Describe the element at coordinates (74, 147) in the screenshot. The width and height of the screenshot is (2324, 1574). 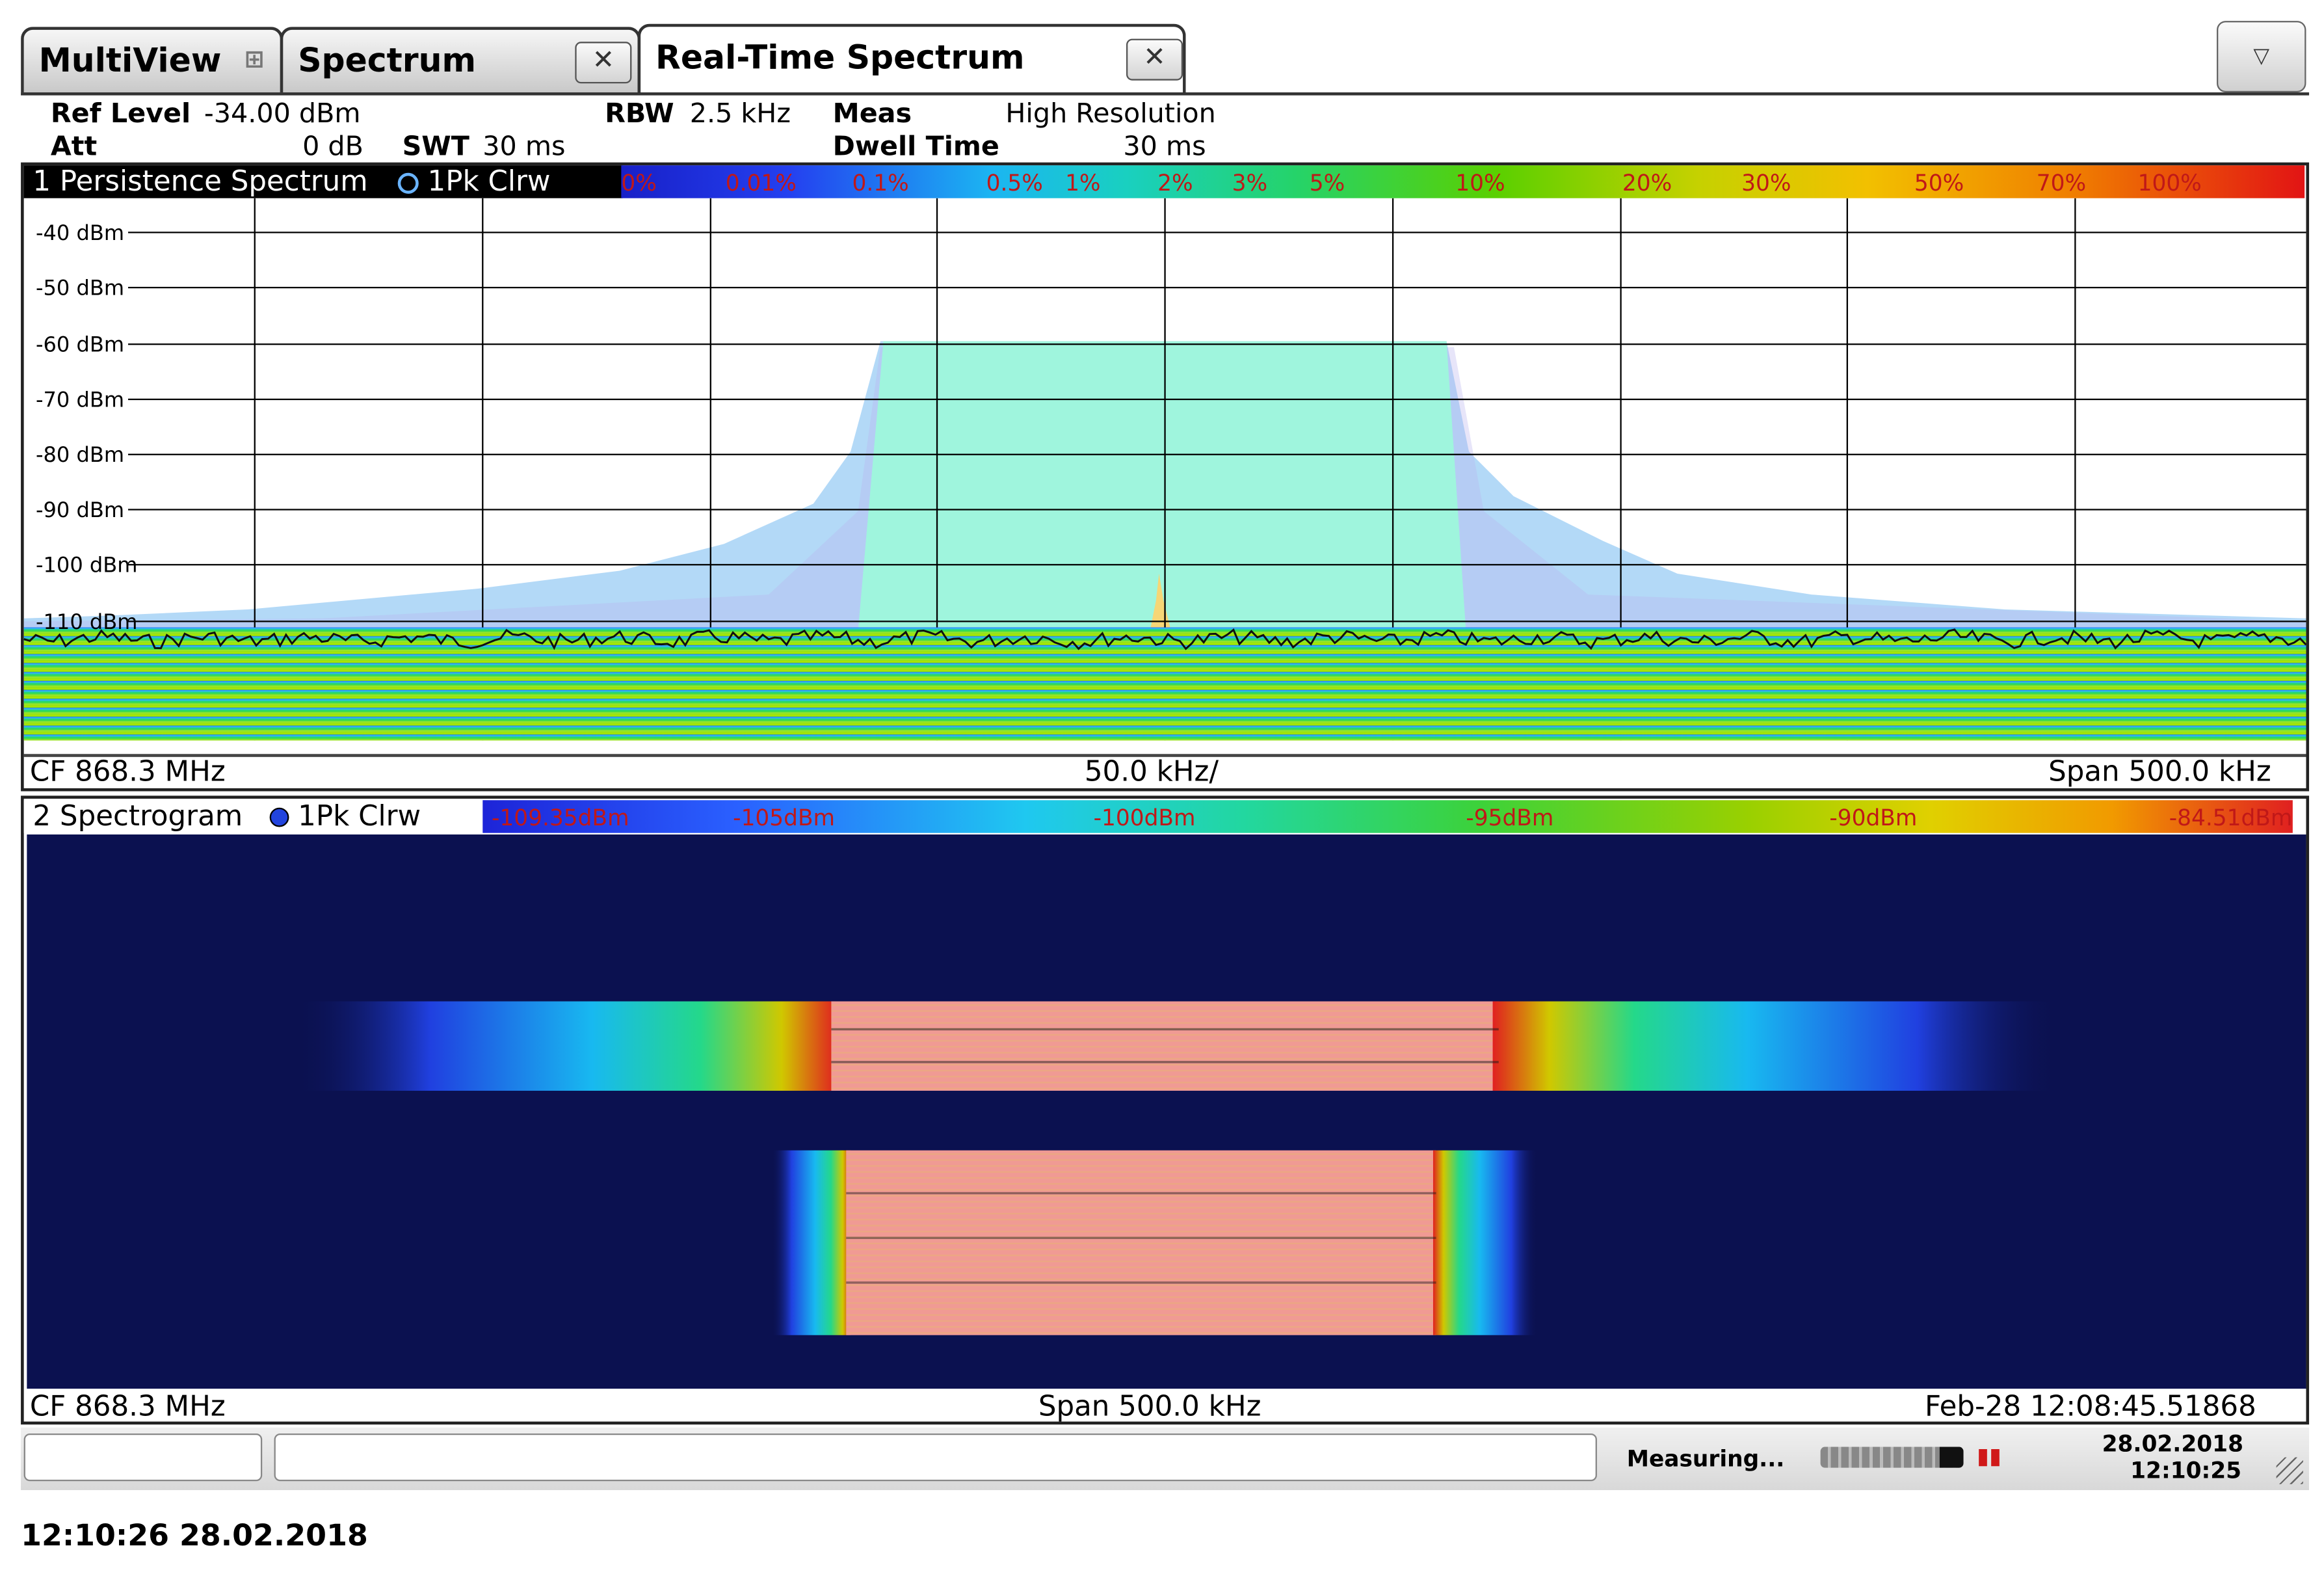
I see `att-label: Att` at that location.